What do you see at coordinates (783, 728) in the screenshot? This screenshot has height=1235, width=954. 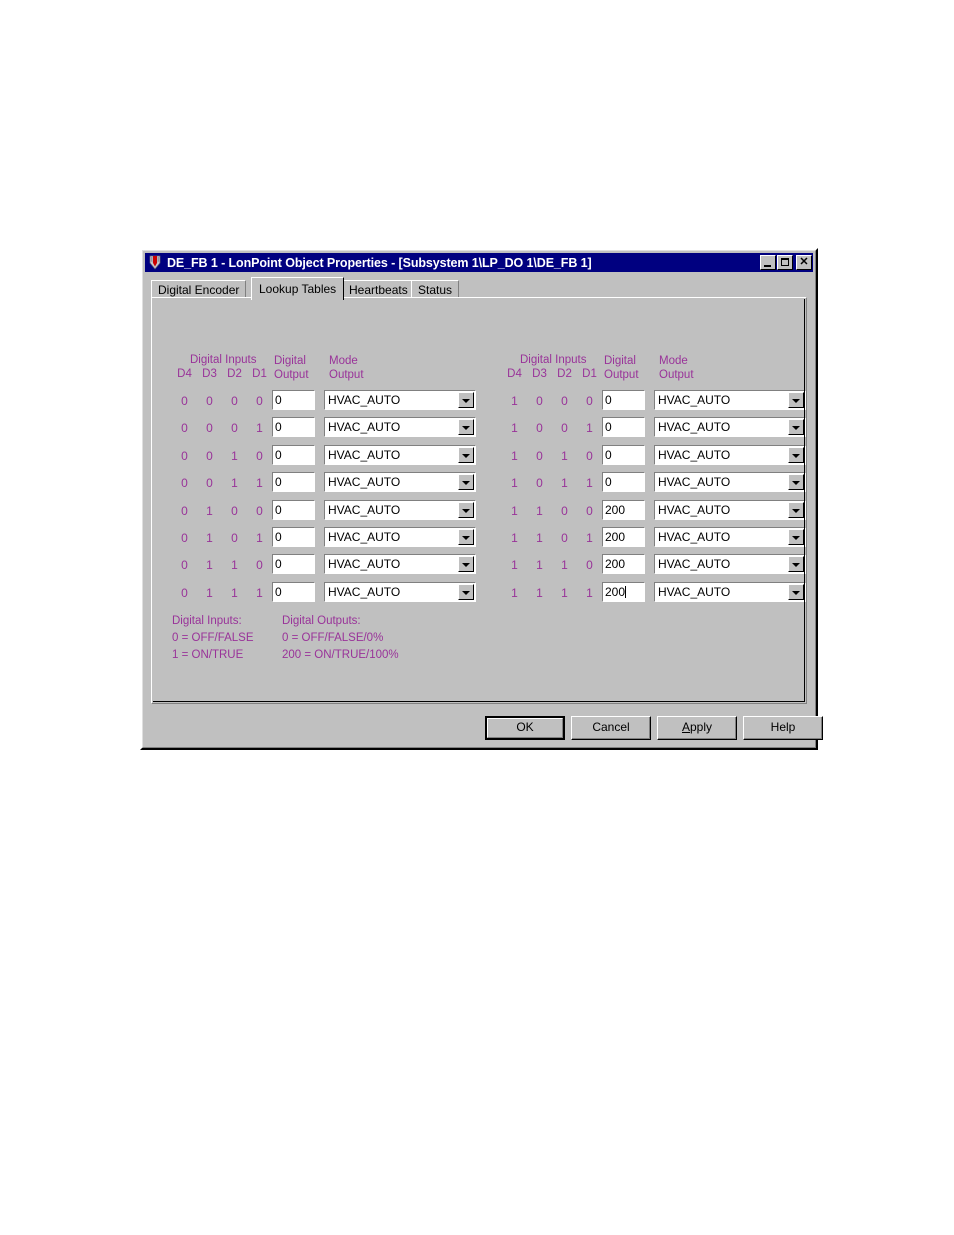 I see `help-button: Help` at bounding box center [783, 728].